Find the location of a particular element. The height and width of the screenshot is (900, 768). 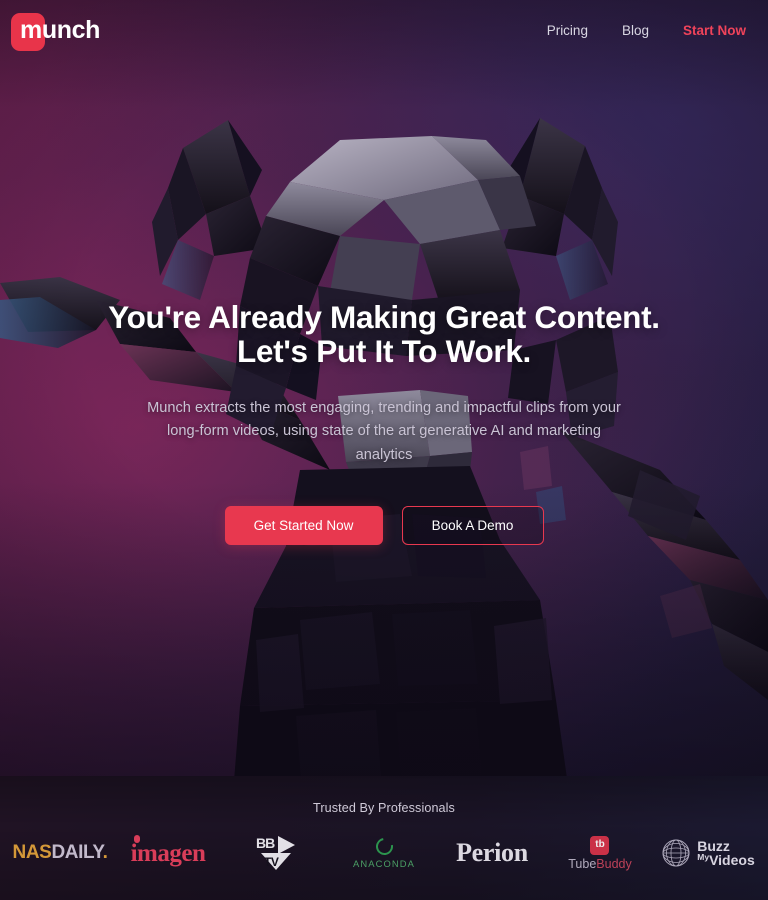

myvideos-text: MyVideos is located at coordinates (725, 860).